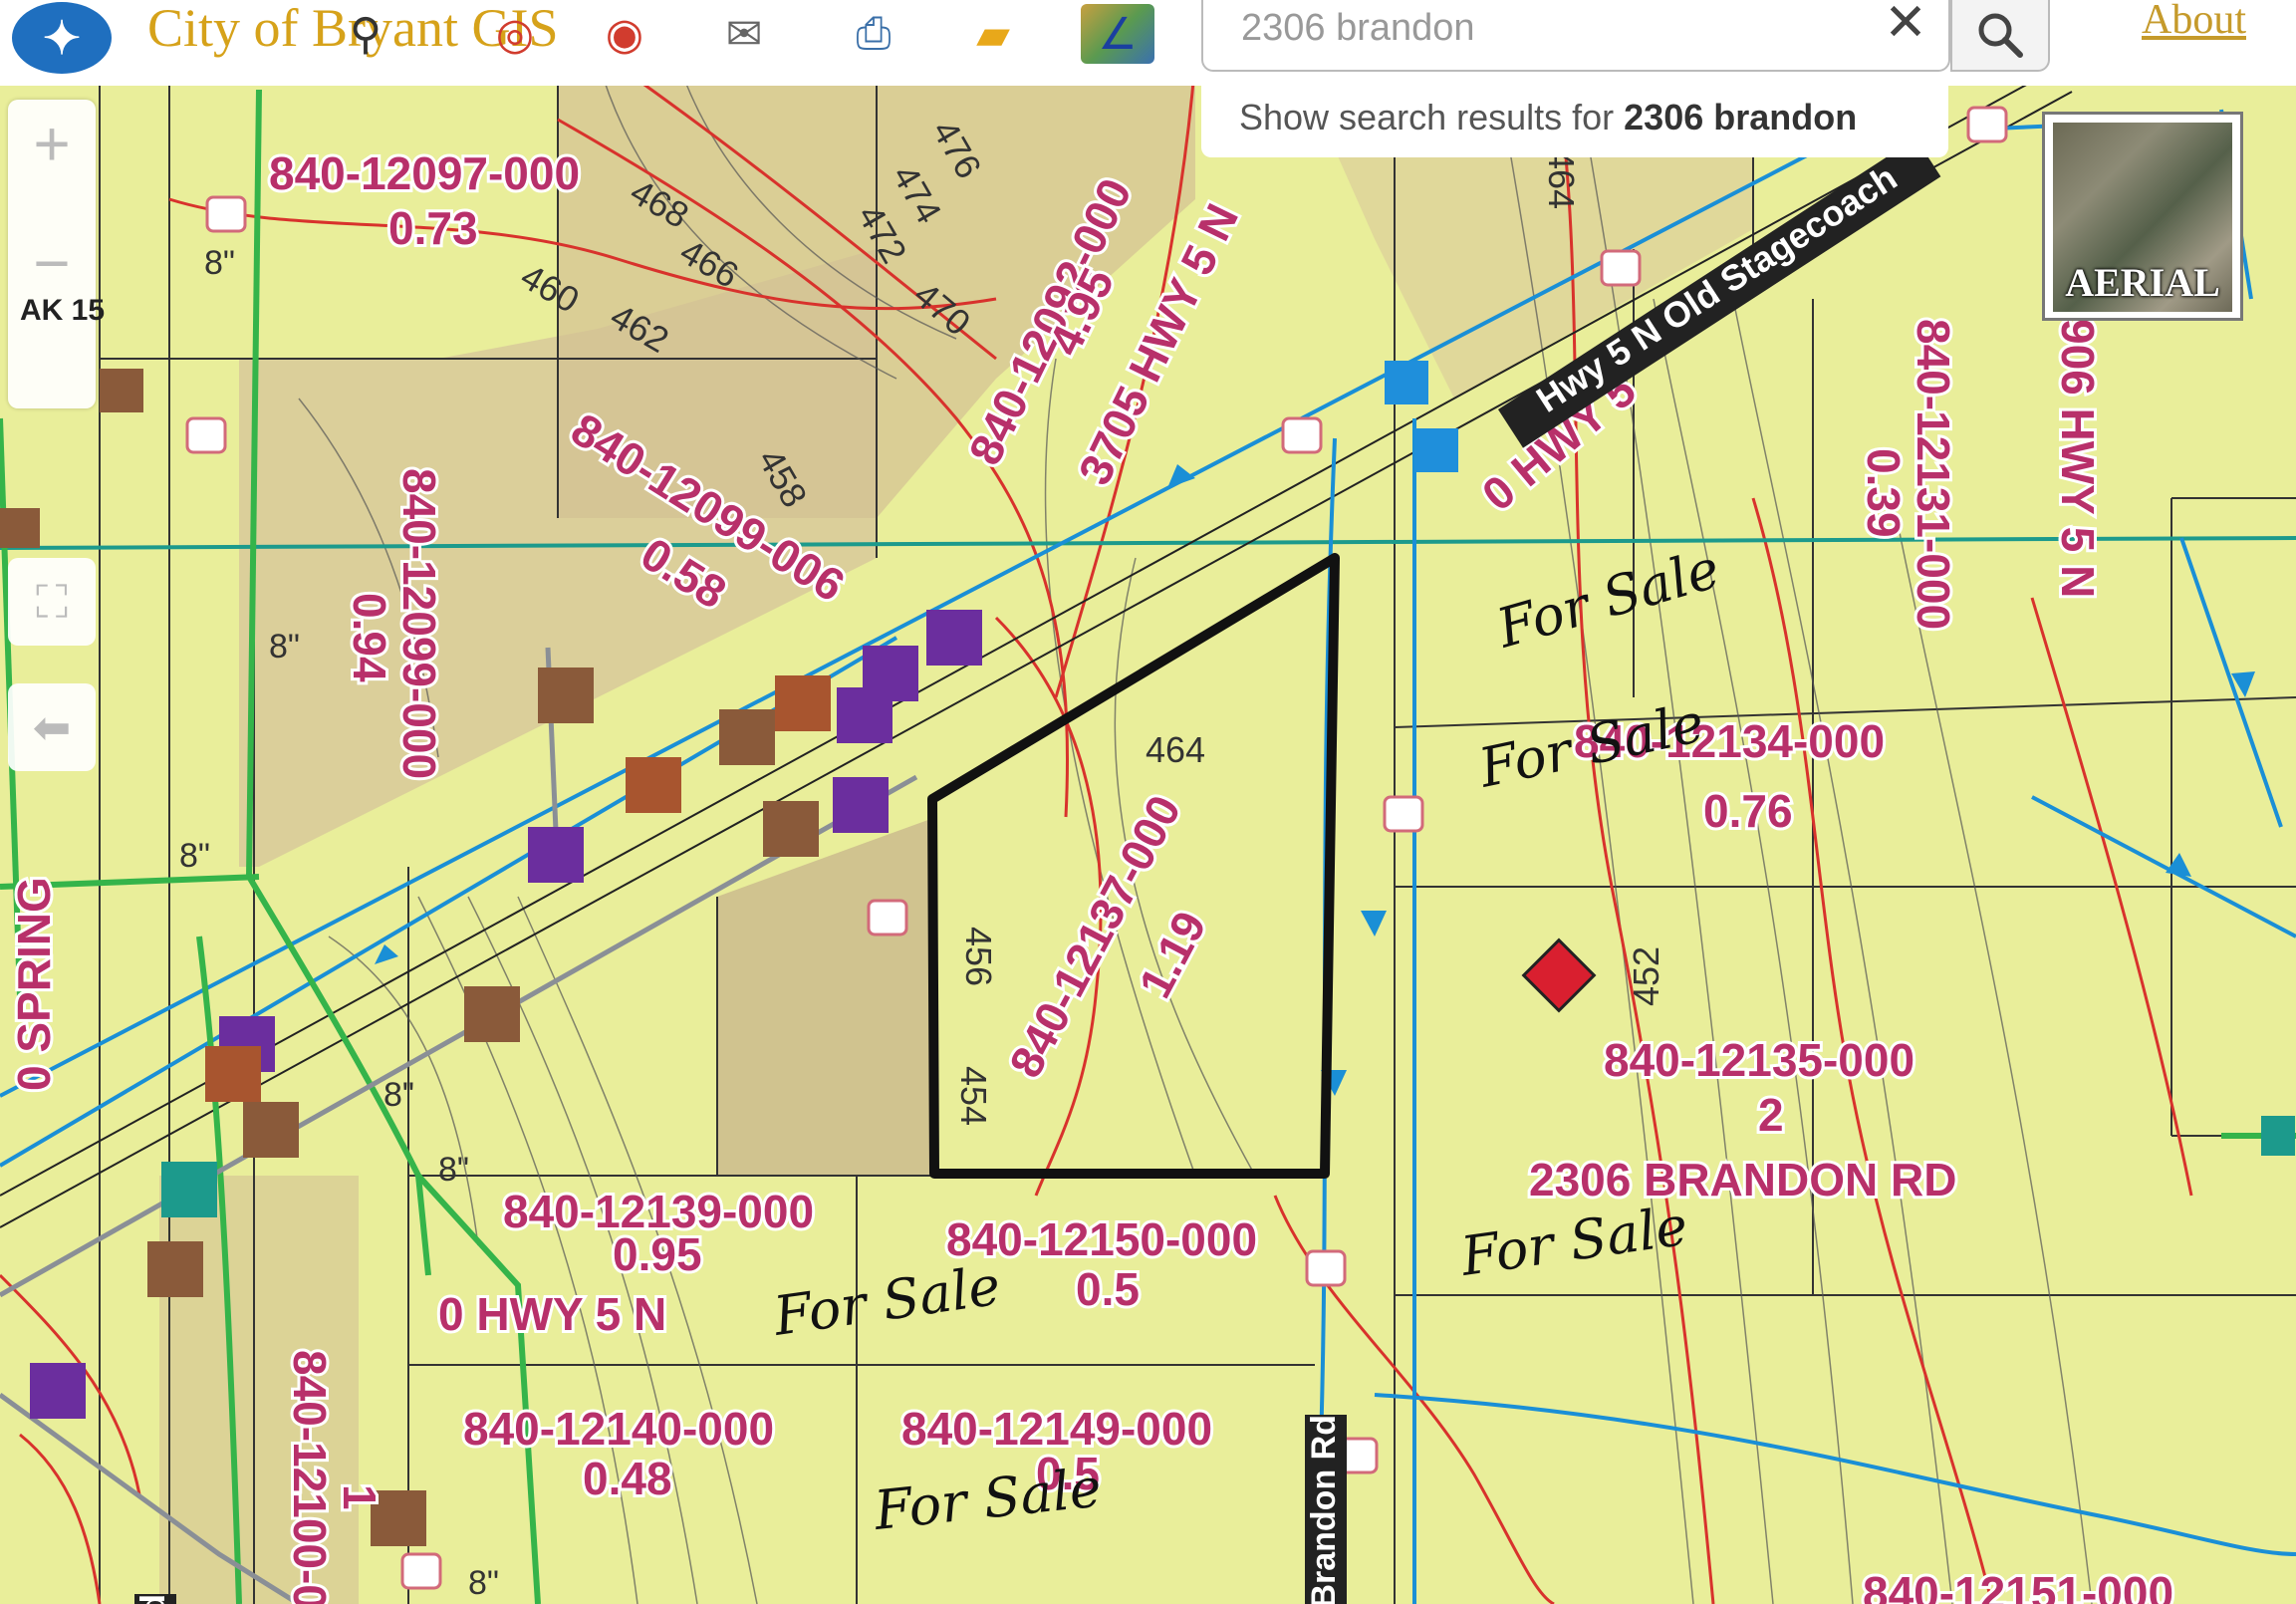 The image size is (2296, 1604). What do you see at coordinates (2142, 282) in the screenshot?
I see `aerial-label: AERIAL` at bounding box center [2142, 282].